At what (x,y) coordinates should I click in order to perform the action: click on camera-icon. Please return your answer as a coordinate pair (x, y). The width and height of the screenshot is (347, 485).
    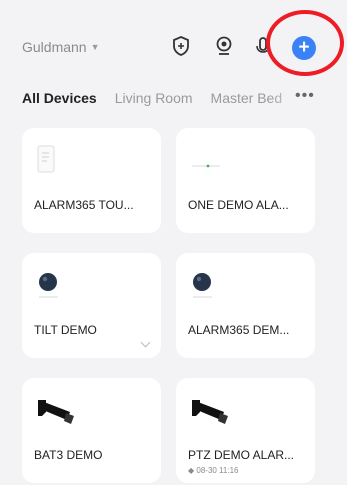
    Looking at the image, I should click on (224, 46).